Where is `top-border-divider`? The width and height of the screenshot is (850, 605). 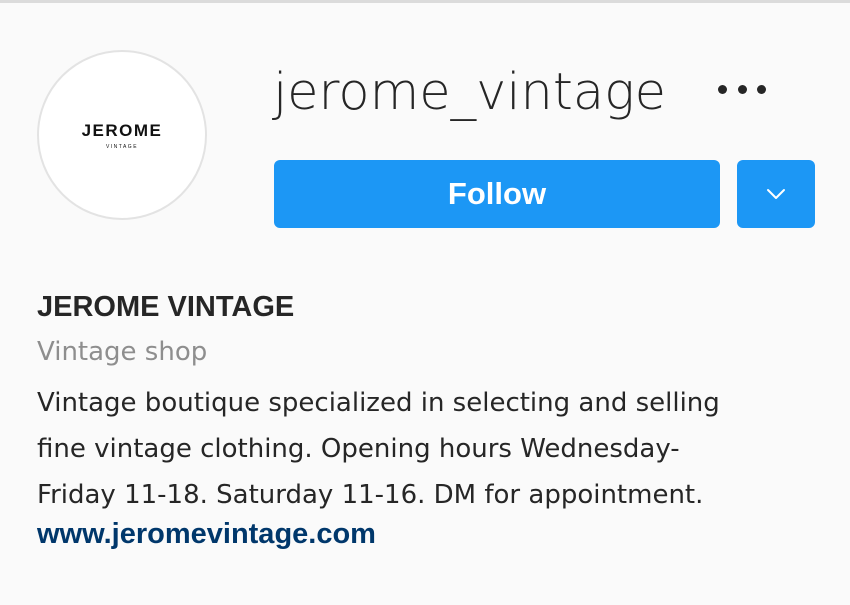 top-border-divider is located at coordinates (425, 1).